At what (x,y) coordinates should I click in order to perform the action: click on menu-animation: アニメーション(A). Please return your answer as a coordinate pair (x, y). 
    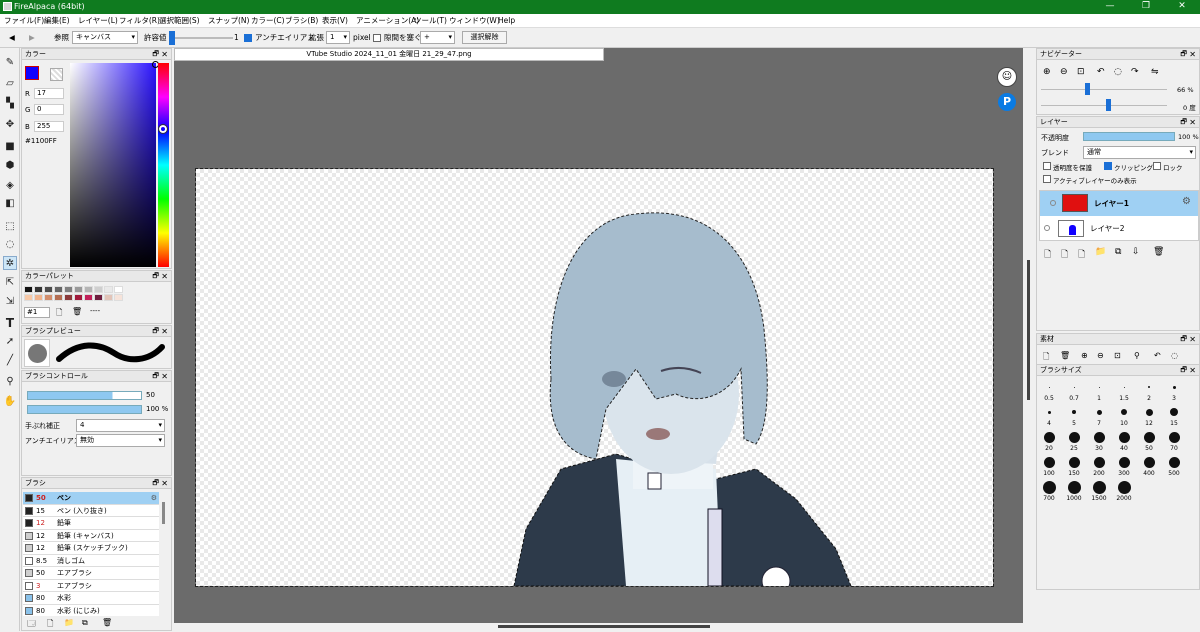
    Looking at the image, I should click on (387, 21).